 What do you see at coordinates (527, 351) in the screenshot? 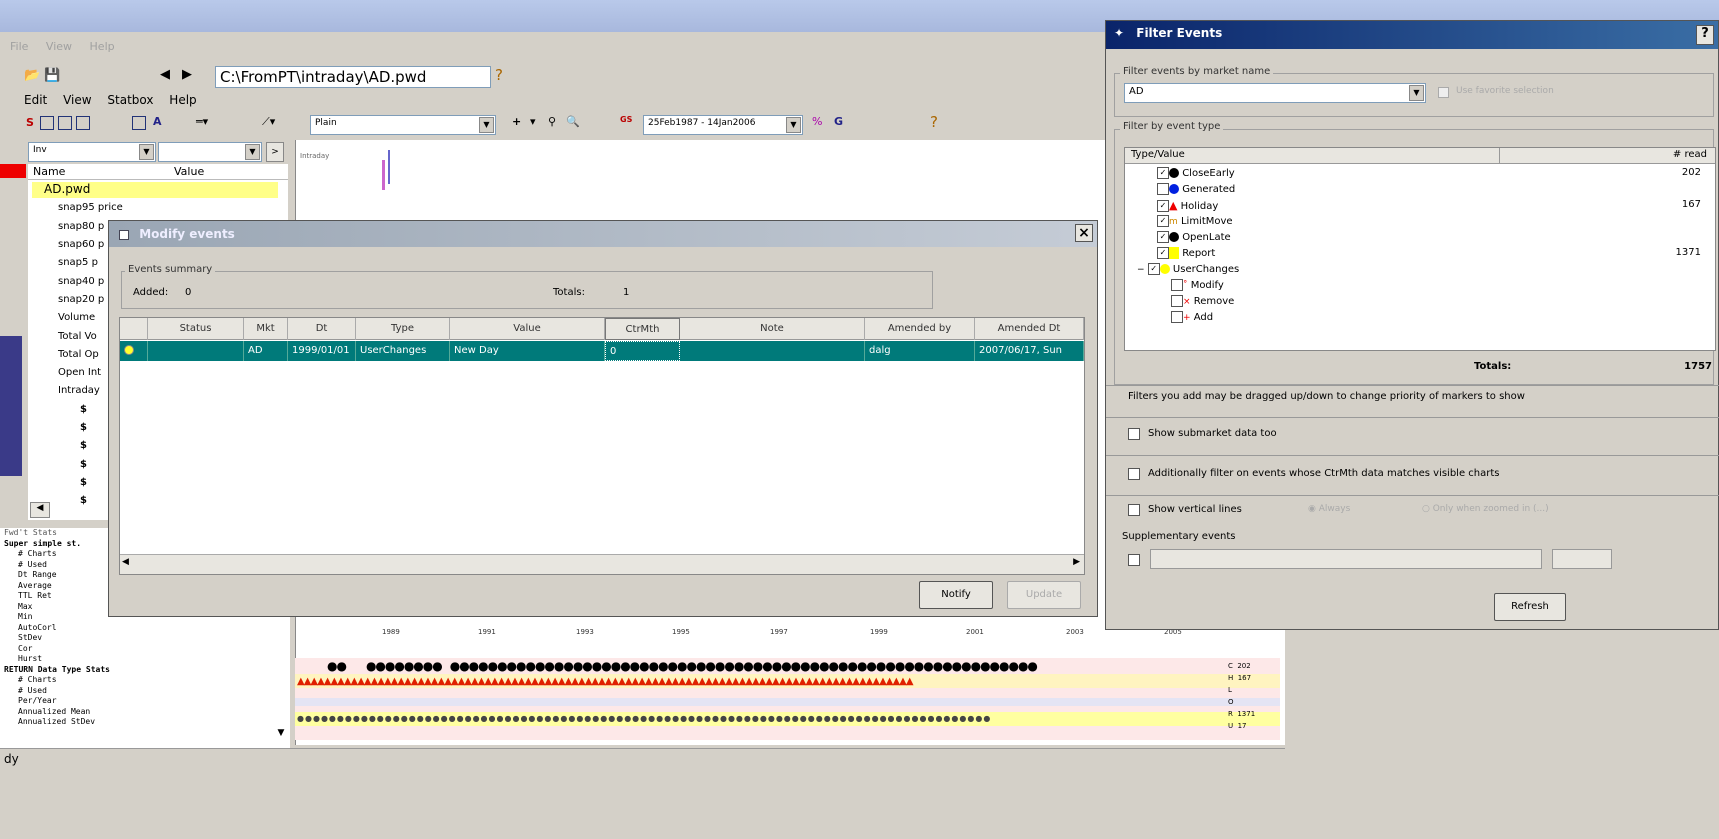
I see `cell-value: New Day` at bounding box center [527, 351].